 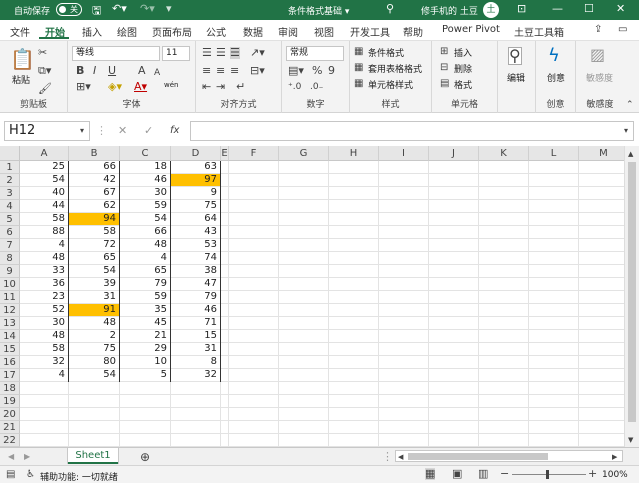 I want to click on cell: 29, so click(x=145, y=349).